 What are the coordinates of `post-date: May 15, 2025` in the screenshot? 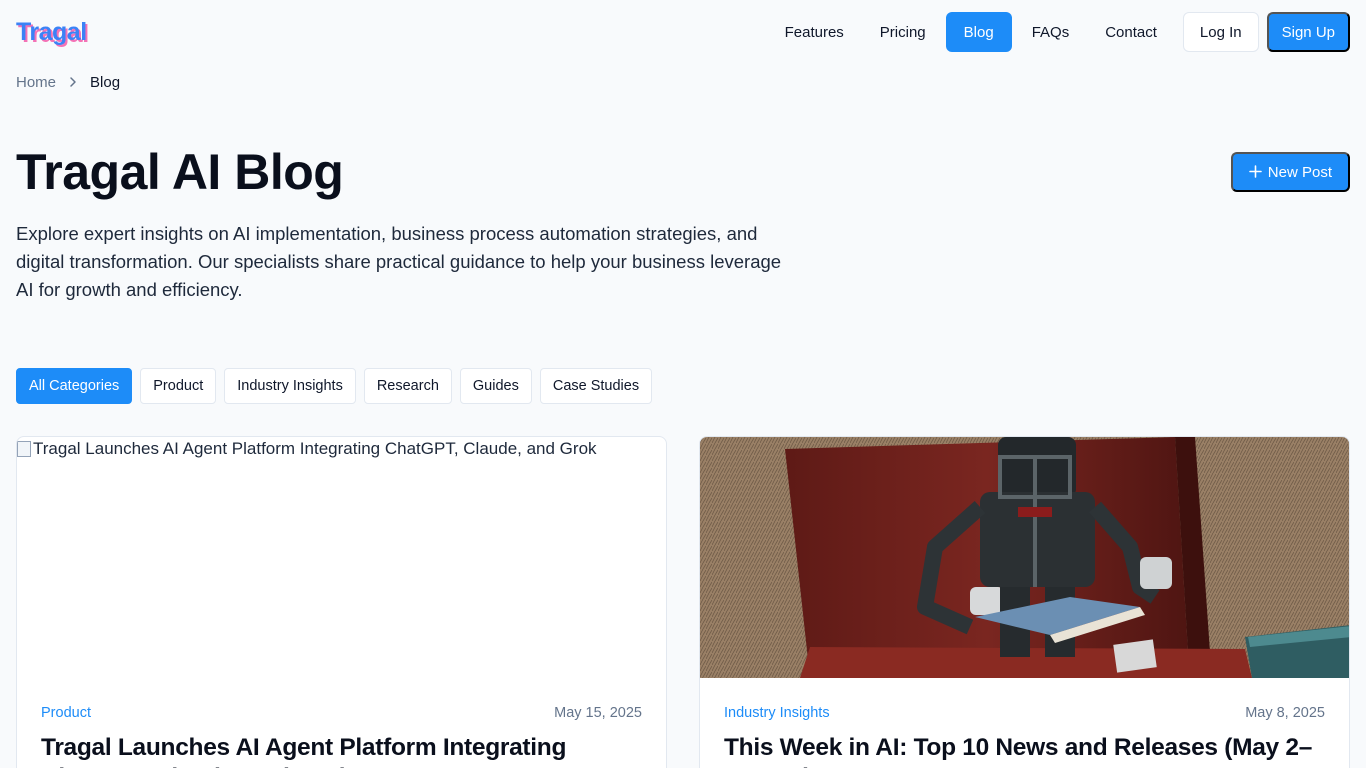 It's located at (598, 713).